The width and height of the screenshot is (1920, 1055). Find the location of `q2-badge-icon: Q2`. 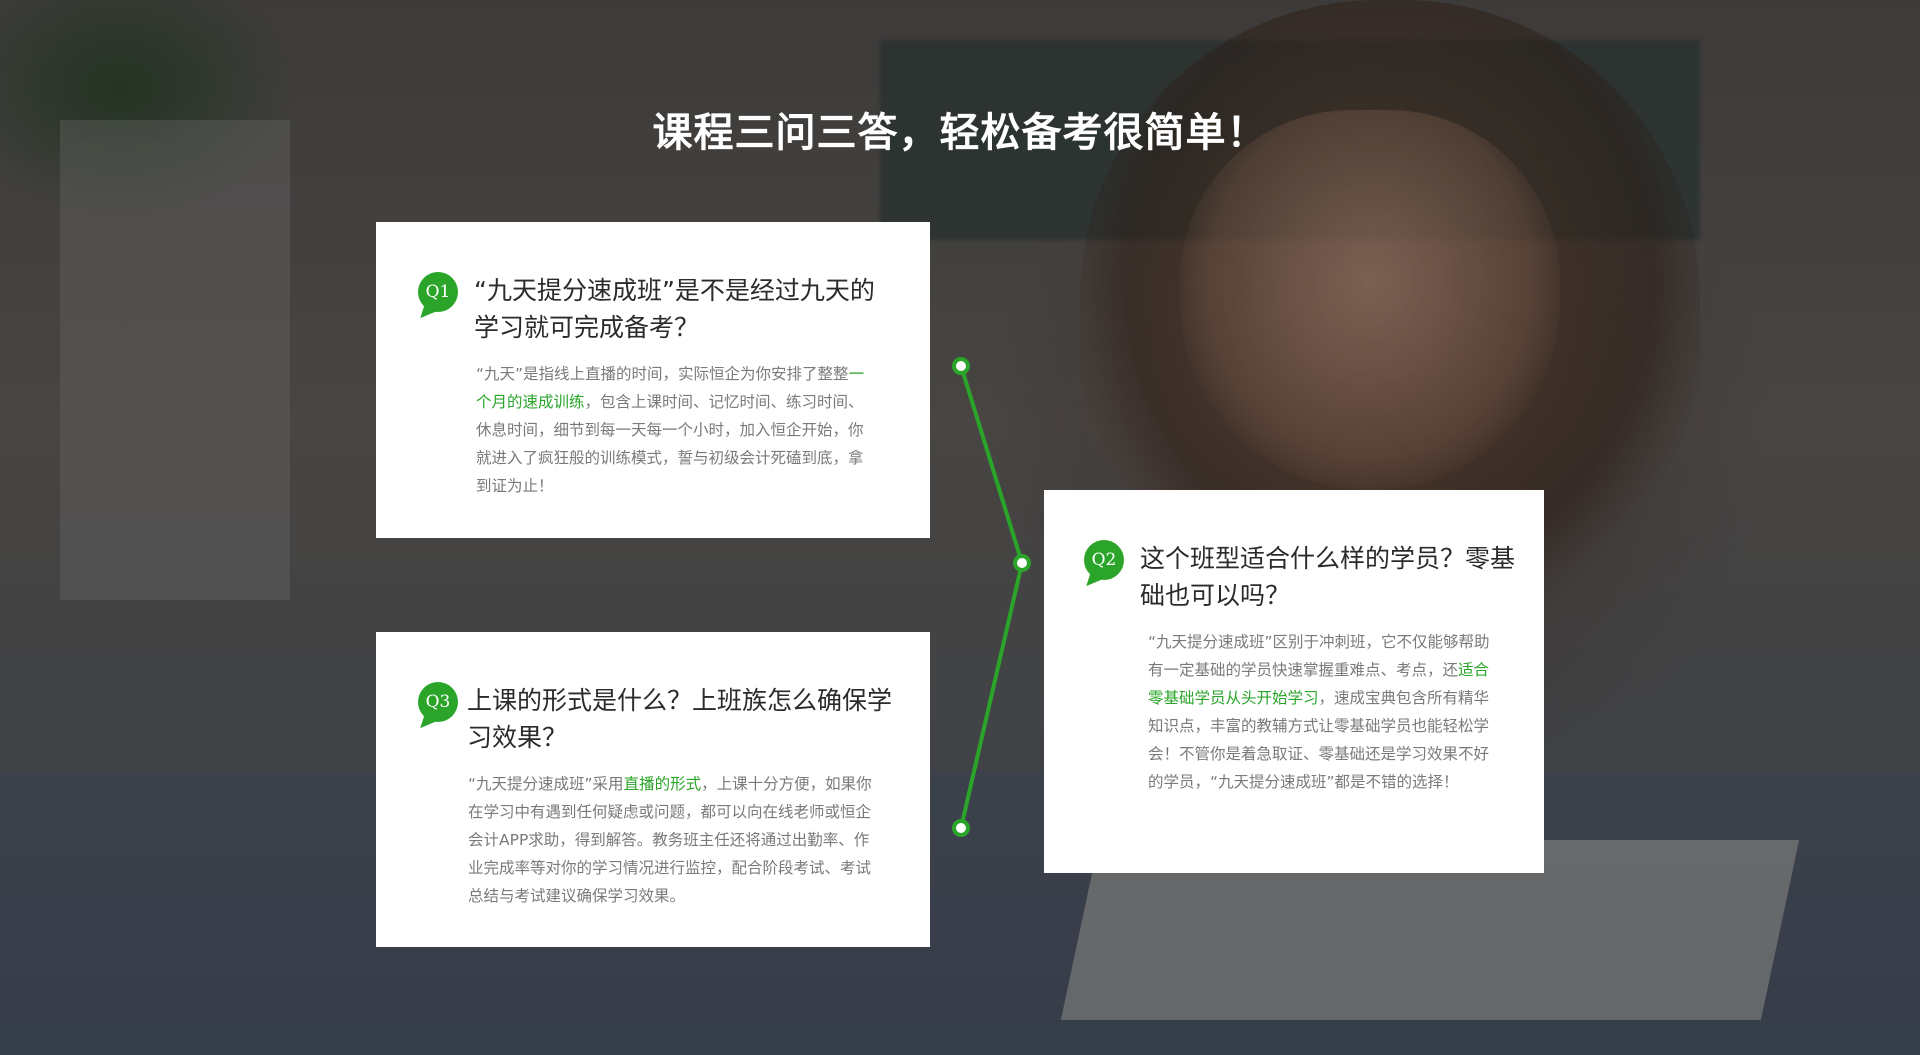

q2-badge-icon: Q2 is located at coordinates (1104, 560).